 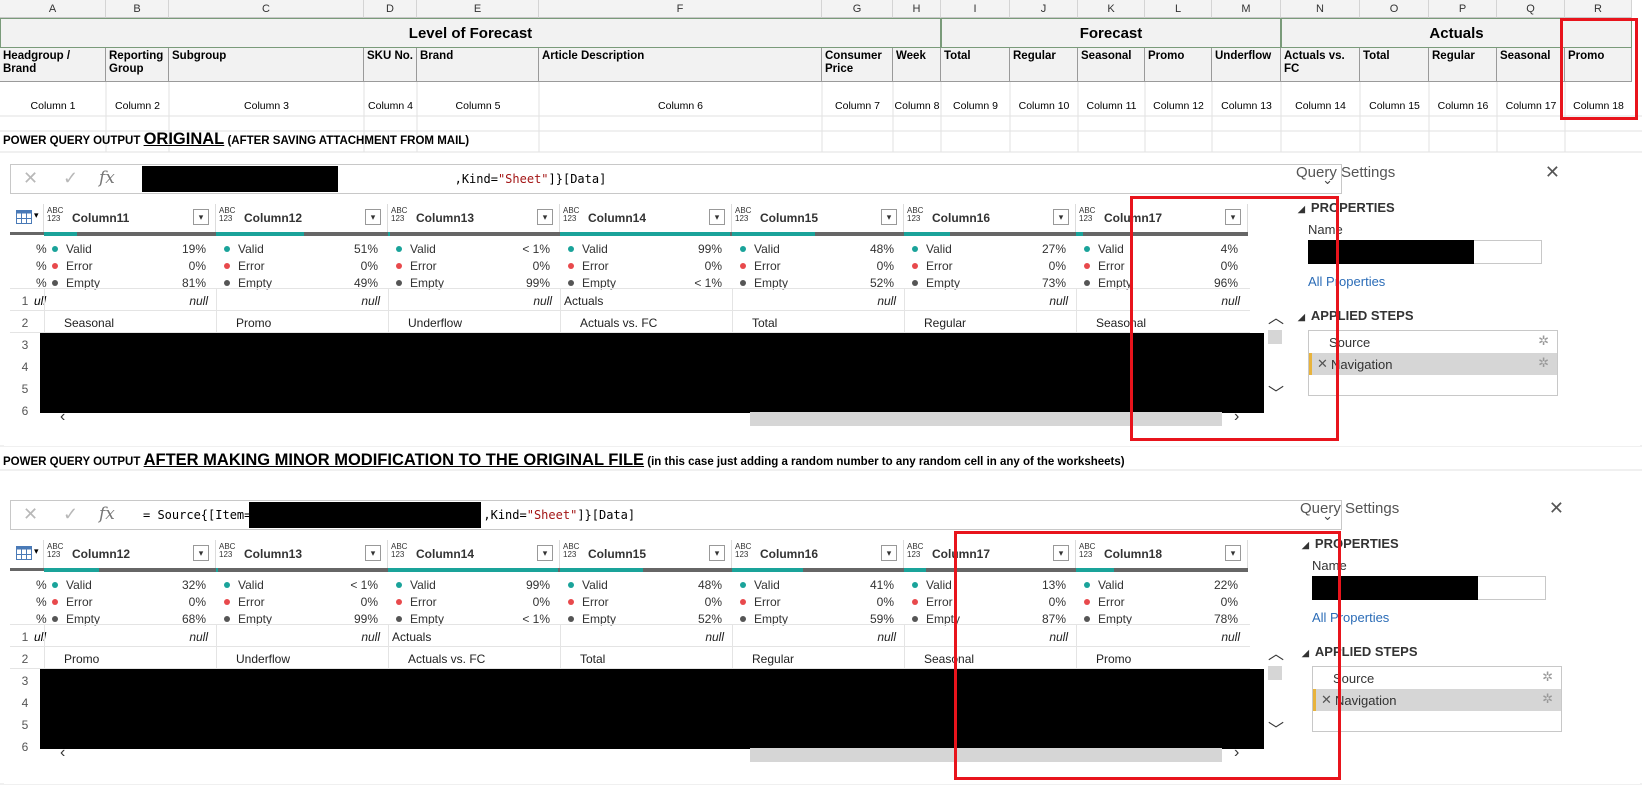 What do you see at coordinates (1320, 65) in the screenshot?
I see `header-cell: Actuals vs. FC` at bounding box center [1320, 65].